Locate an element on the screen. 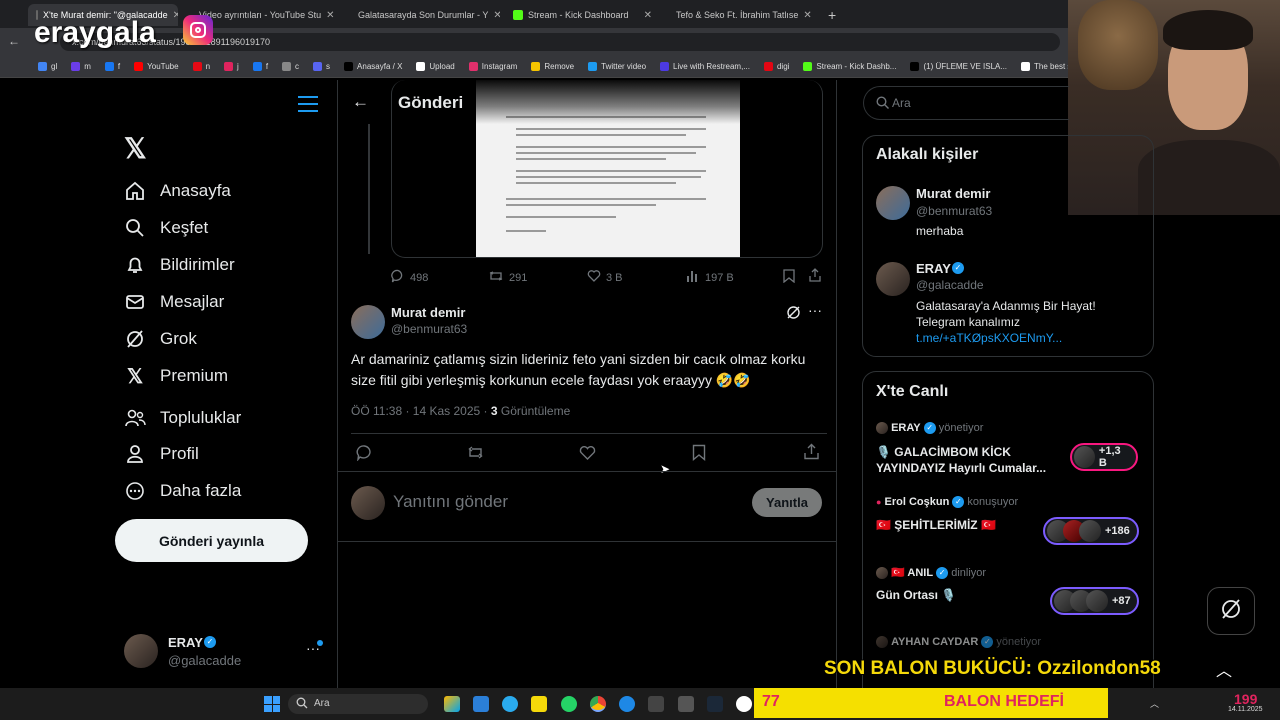  live-listeners-pill: +186 is located at coordinates (1091, 531).